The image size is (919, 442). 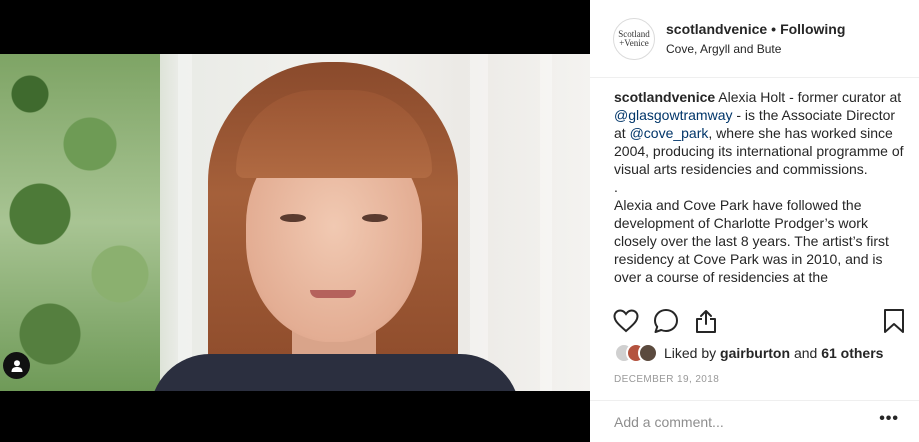 What do you see at coordinates (636, 353) in the screenshot?
I see `liker-avatars` at bounding box center [636, 353].